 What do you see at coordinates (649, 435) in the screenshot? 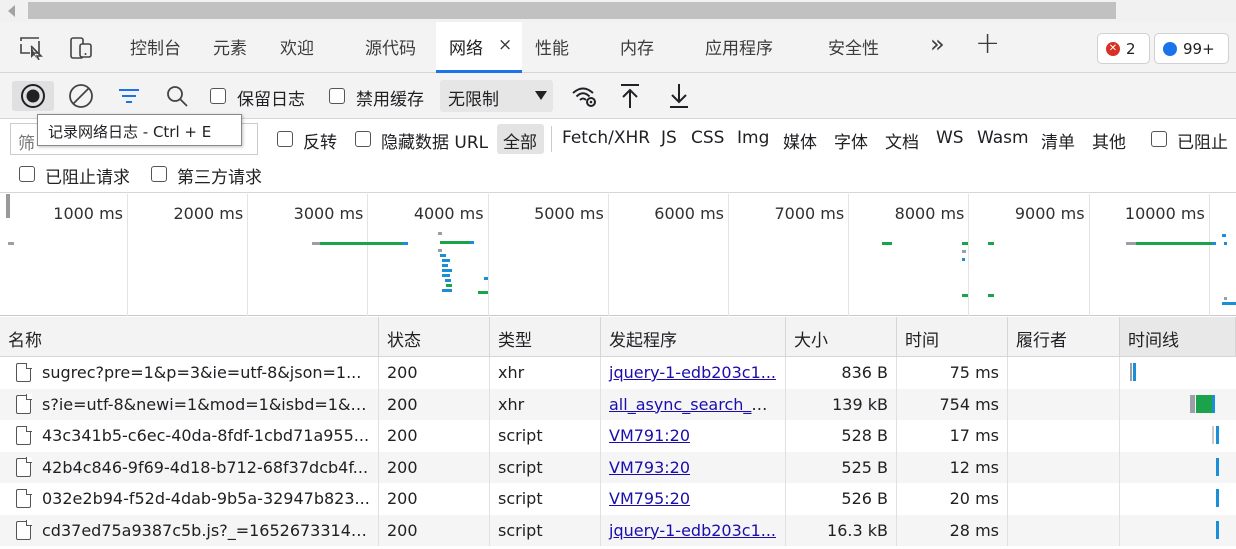
I see `initiator-link: VM791:20` at bounding box center [649, 435].